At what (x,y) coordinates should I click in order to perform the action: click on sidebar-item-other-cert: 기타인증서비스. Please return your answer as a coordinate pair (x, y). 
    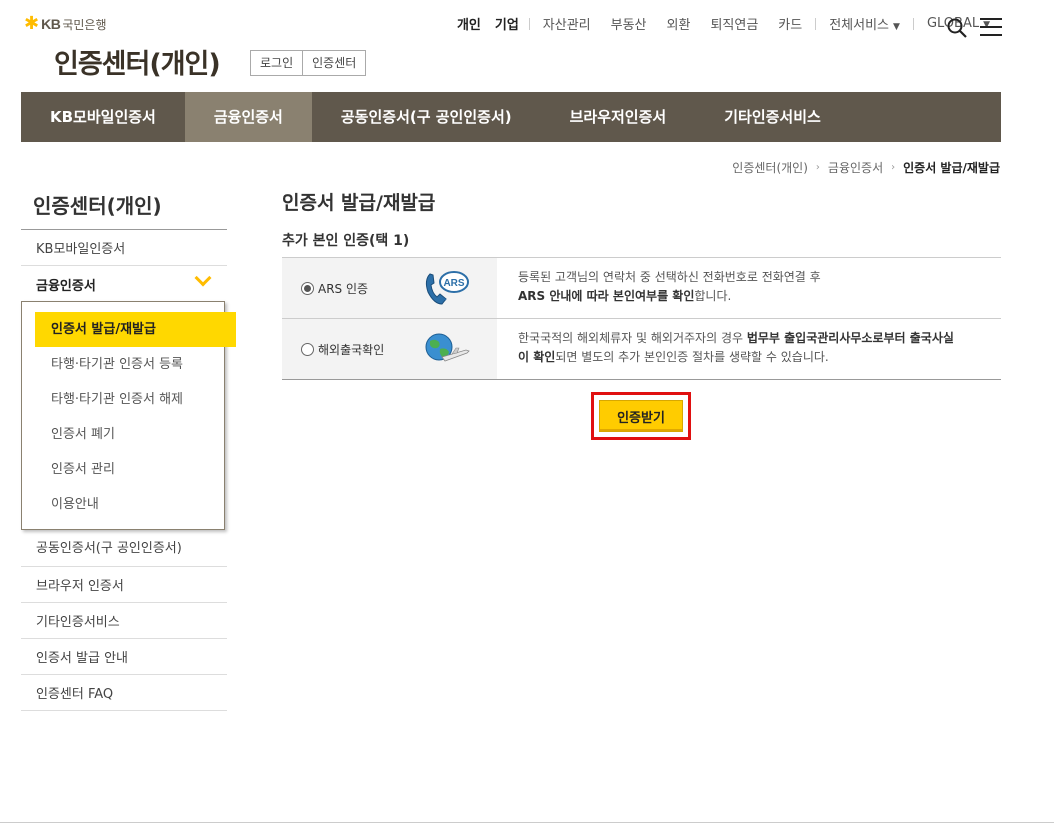
    Looking at the image, I should click on (124, 621).